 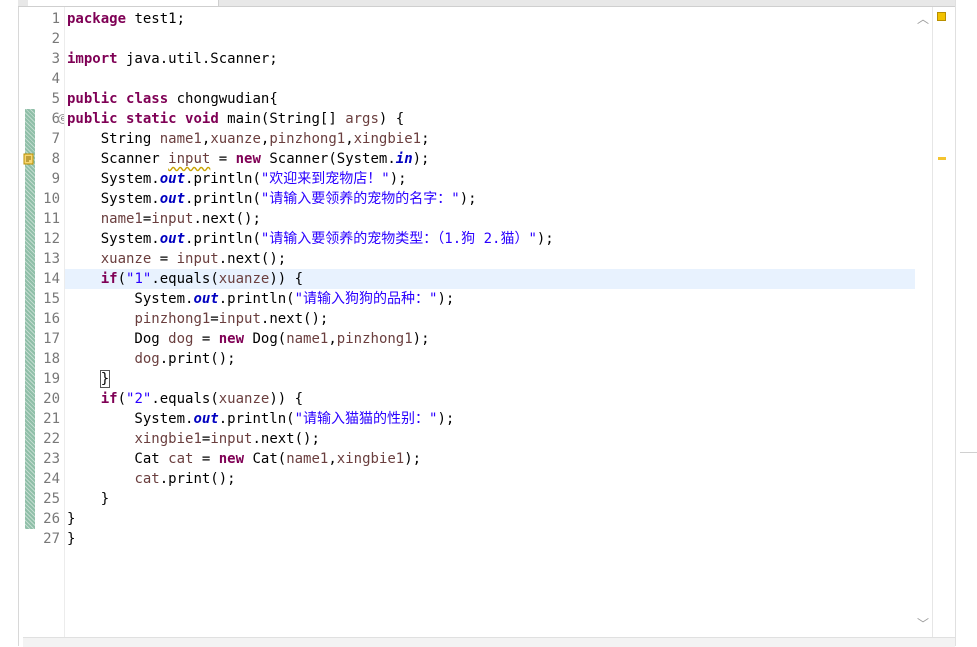 I want to click on keyword-token: import, so click(x=92, y=59).